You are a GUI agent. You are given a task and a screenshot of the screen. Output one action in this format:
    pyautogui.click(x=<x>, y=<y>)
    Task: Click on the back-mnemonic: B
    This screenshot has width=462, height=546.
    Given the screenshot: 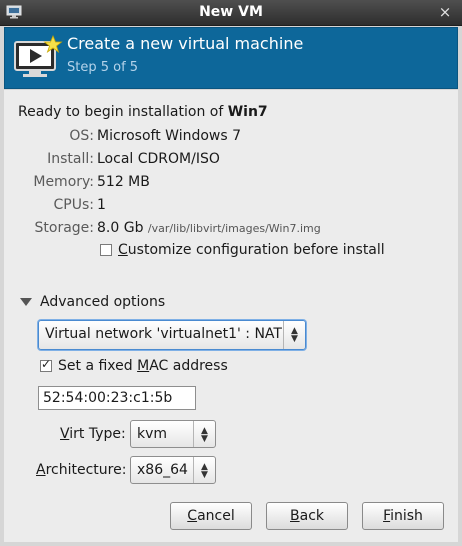 What is the action you would take?
    pyautogui.click(x=295, y=516)
    